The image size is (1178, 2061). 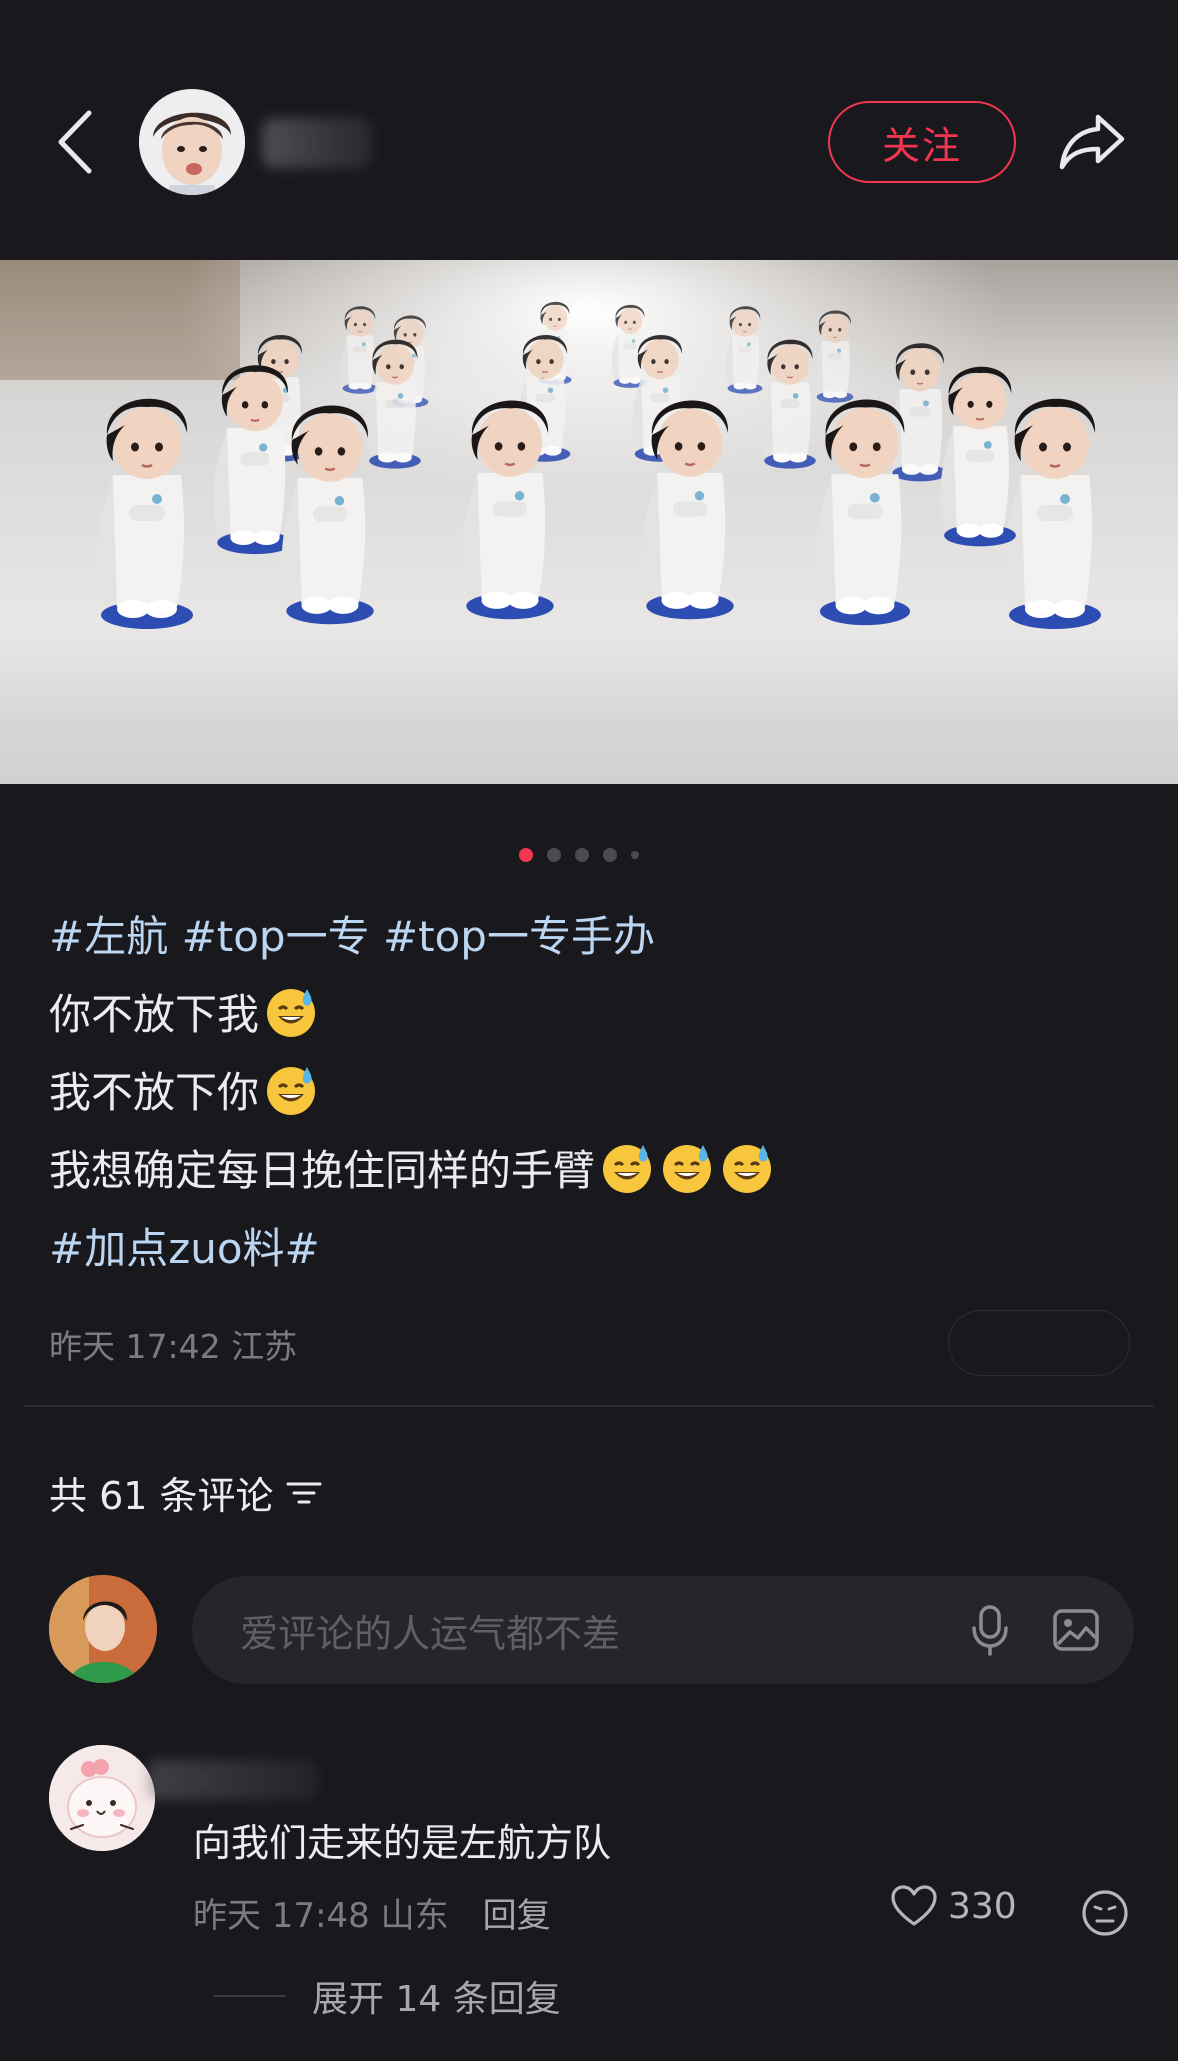 I want to click on share-arrow-icon, so click(x=1092, y=142).